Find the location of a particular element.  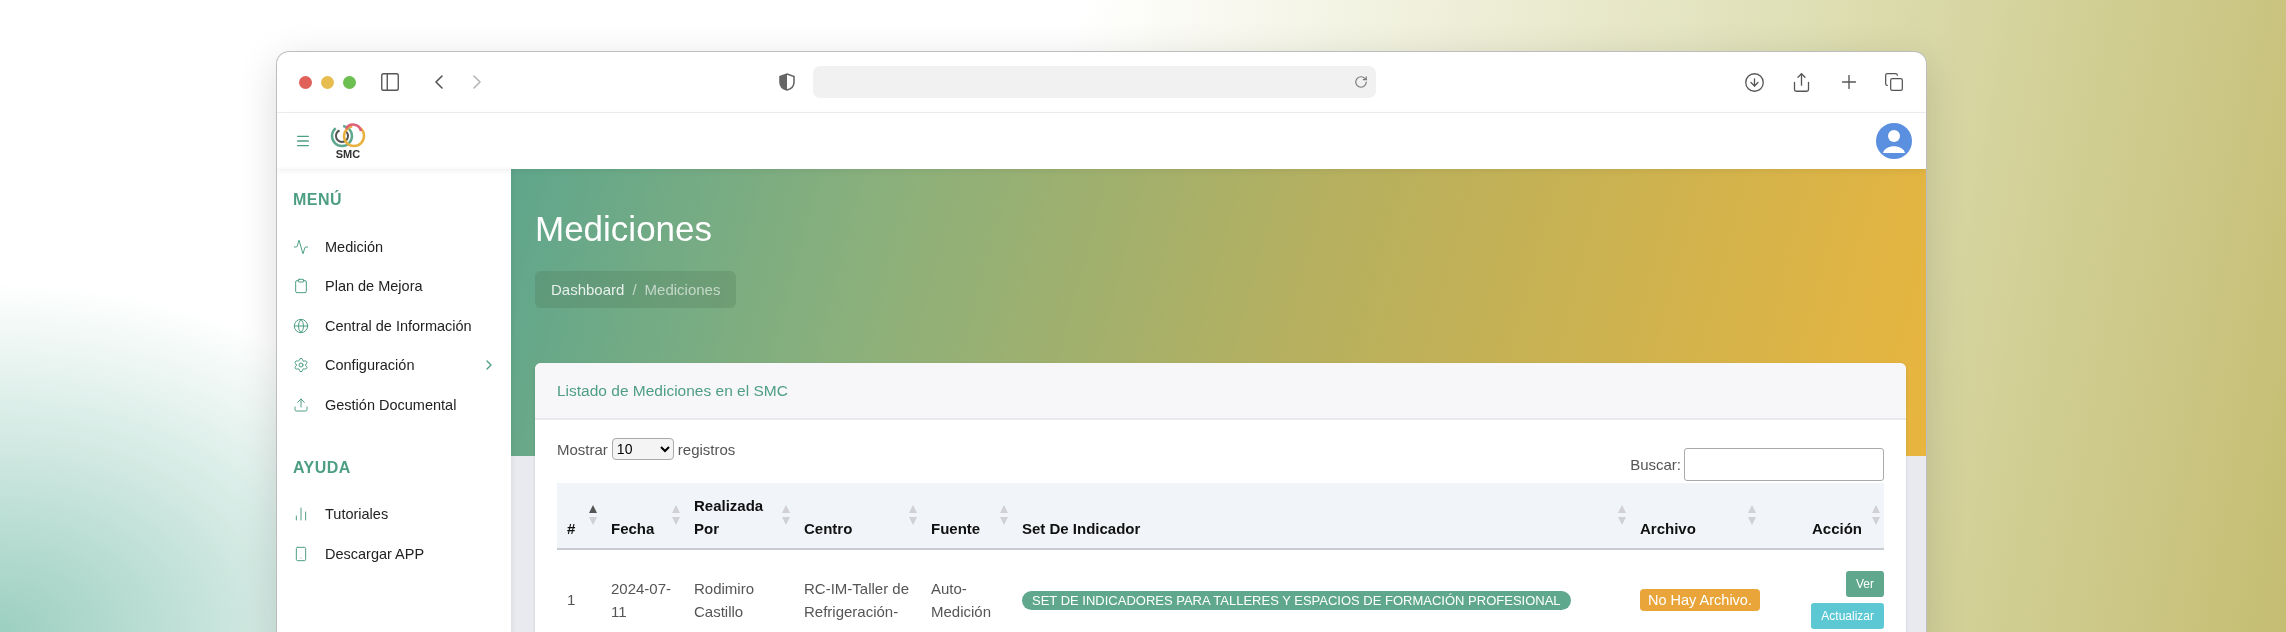

length-label: registros is located at coordinates (706, 449).